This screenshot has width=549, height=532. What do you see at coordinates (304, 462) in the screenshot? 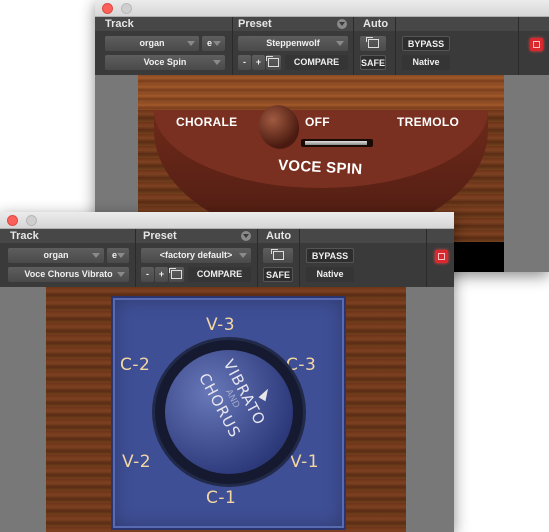
I see `position-v1-label: V-1` at bounding box center [304, 462].